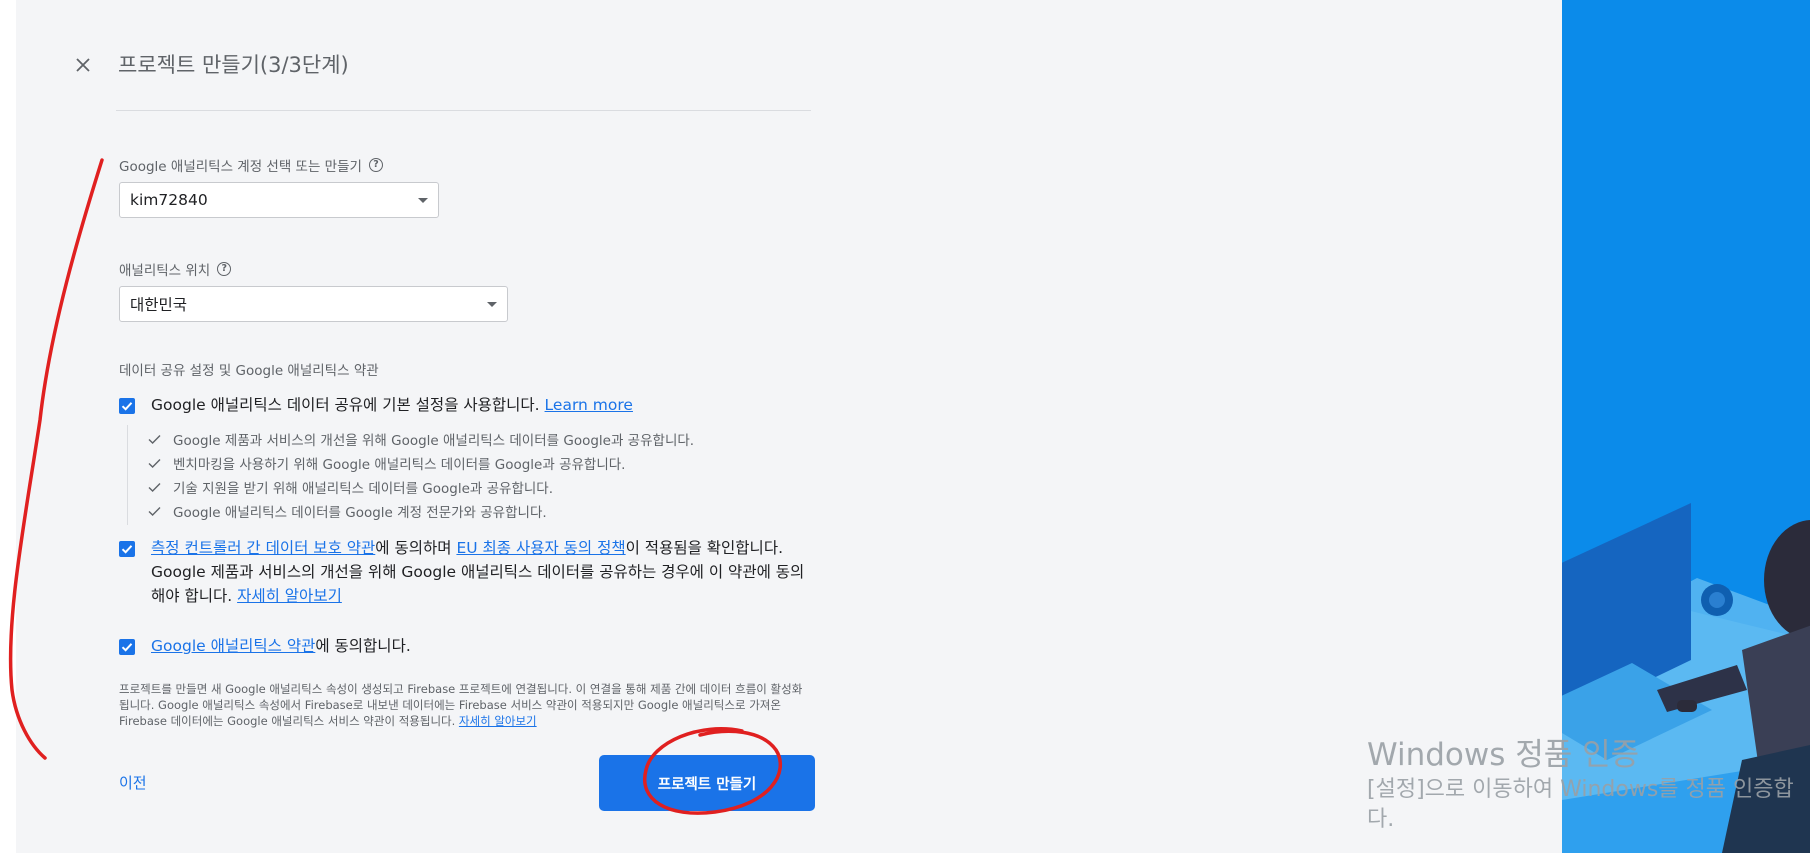 The height and width of the screenshot is (853, 1810). I want to click on list-item-text: 기술 지원을 받기 위해 애널리틱스 데이터를 Google과 공유합니다., so click(363, 489).